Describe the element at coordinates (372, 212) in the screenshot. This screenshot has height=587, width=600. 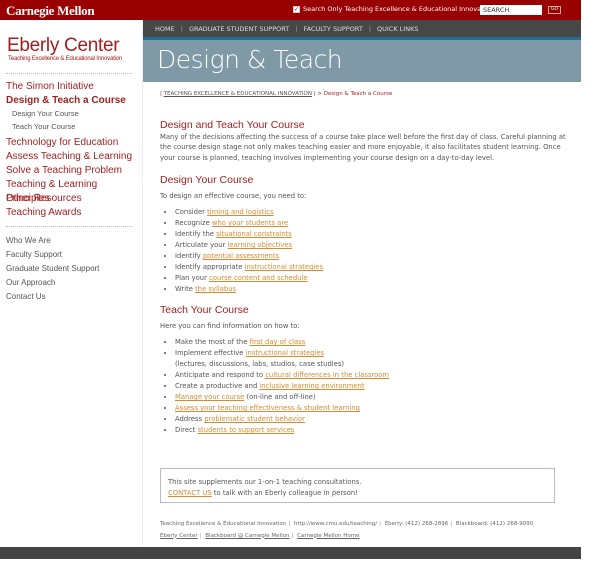
I see `list-item: Consider timing and logistics` at that location.